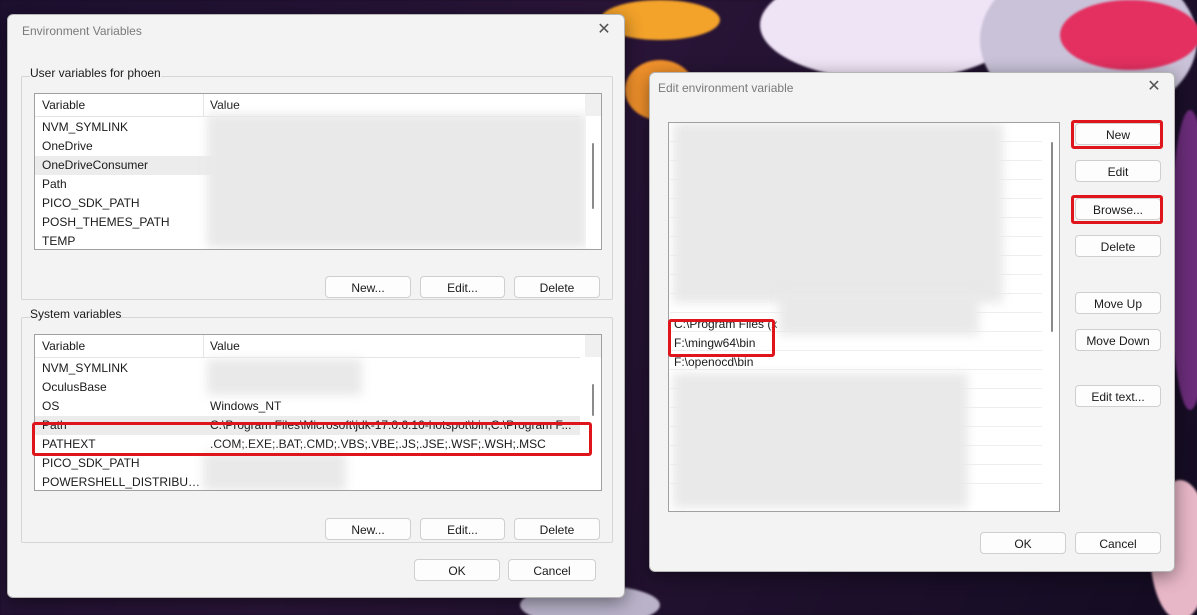 This screenshot has height=615, width=1197. Describe the element at coordinates (307, 346) in the screenshot. I see `list-header: Variable Value` at that location.